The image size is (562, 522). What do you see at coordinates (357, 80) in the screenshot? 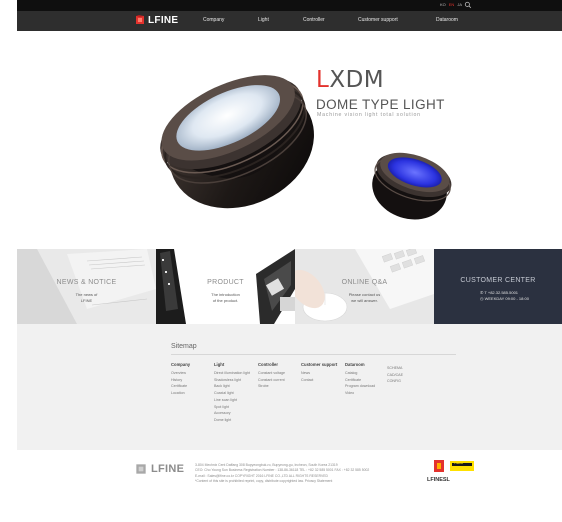
I see `hero-title-rest: XDM` at bounding box center [357, 80].